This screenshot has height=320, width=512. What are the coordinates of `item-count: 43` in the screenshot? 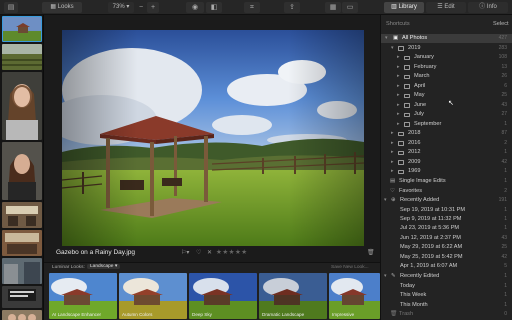 It's located at (504, 104).